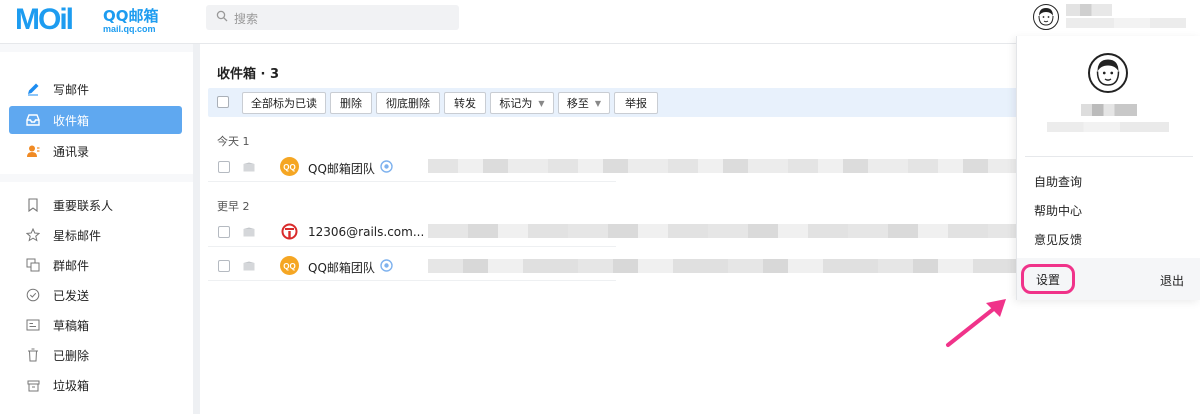 The height and width of the screenshot is (414, 1200). What do you see at coordinates (1108, 279) in the screenshot?
I see `dropdown-footer: 设置 退出` at bounding box center [1108, 279].